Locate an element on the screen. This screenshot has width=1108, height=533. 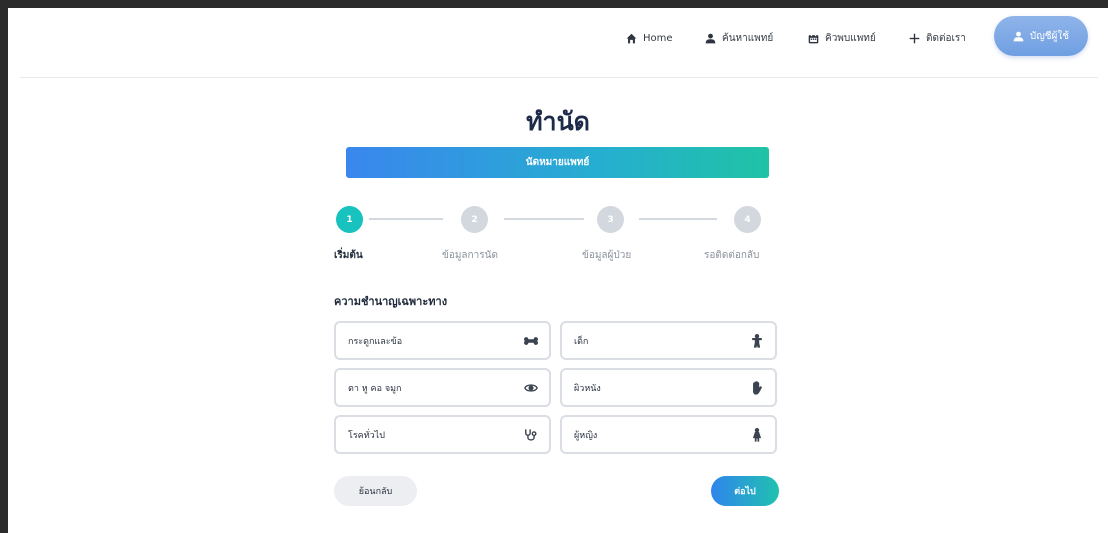
appointment-banner: นัดหมายแพทย์ is located at coordinates (557, 162).